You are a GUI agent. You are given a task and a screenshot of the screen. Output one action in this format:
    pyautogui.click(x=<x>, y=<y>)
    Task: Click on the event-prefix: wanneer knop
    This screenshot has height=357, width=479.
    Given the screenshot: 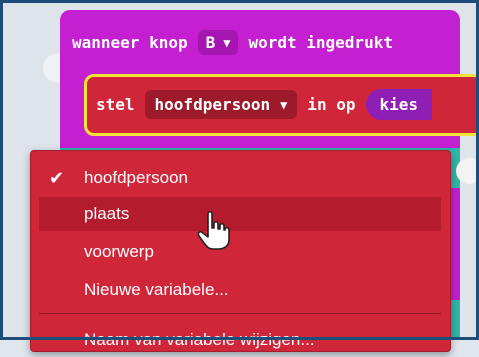 What is the action you would take?
    pyautogui.click(x=130, y=42)
    